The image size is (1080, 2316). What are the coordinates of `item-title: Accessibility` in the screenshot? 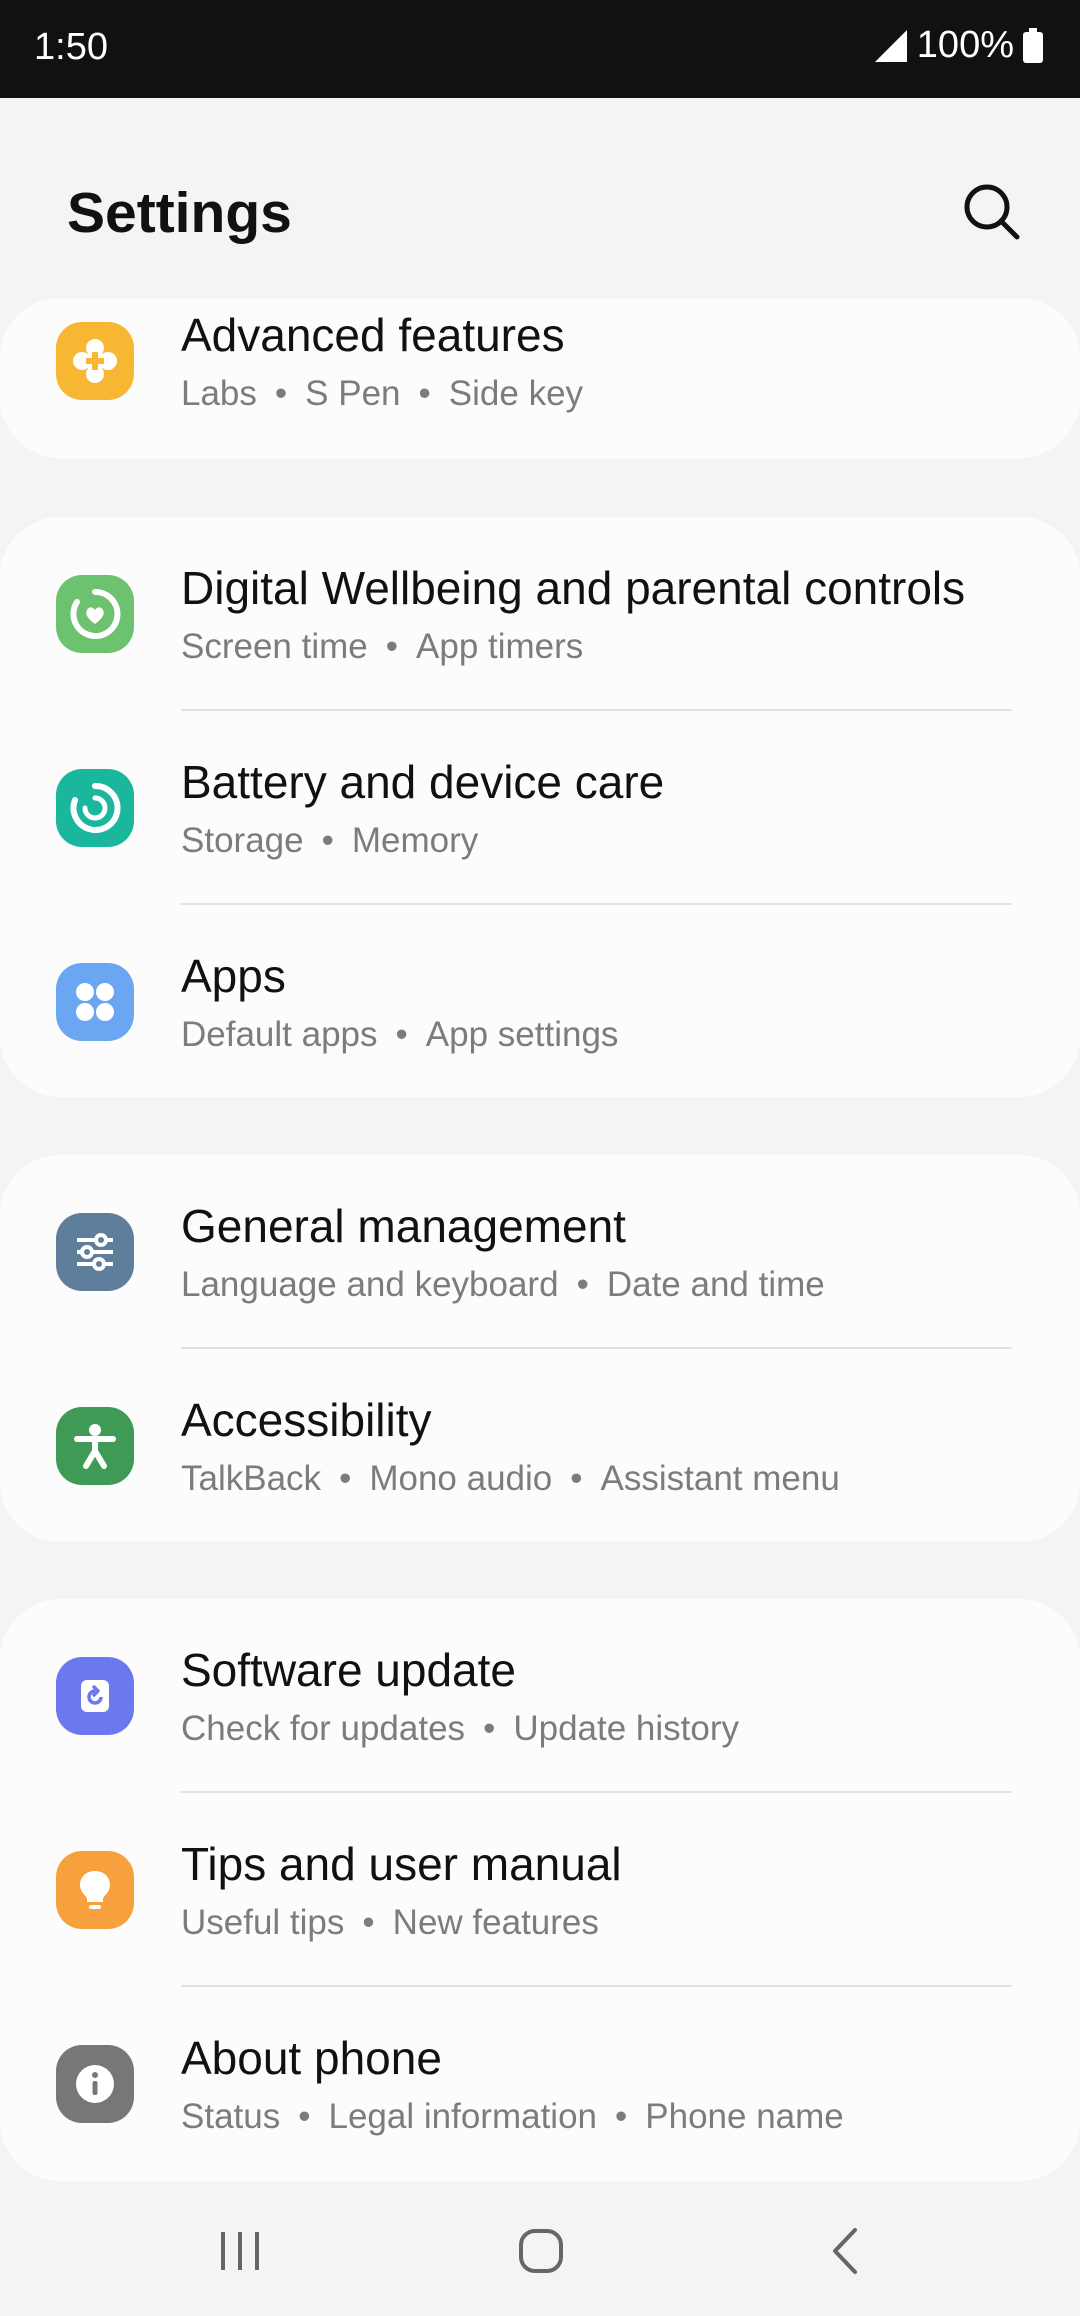 It's located at (306, 1420).